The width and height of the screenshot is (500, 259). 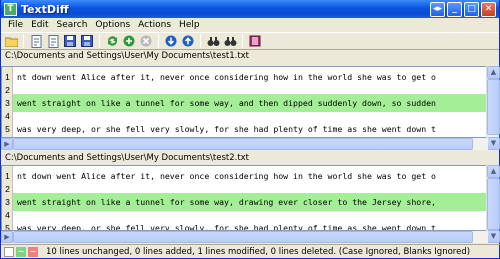 I want to click on remove-icon, so click(x=146, y=41).